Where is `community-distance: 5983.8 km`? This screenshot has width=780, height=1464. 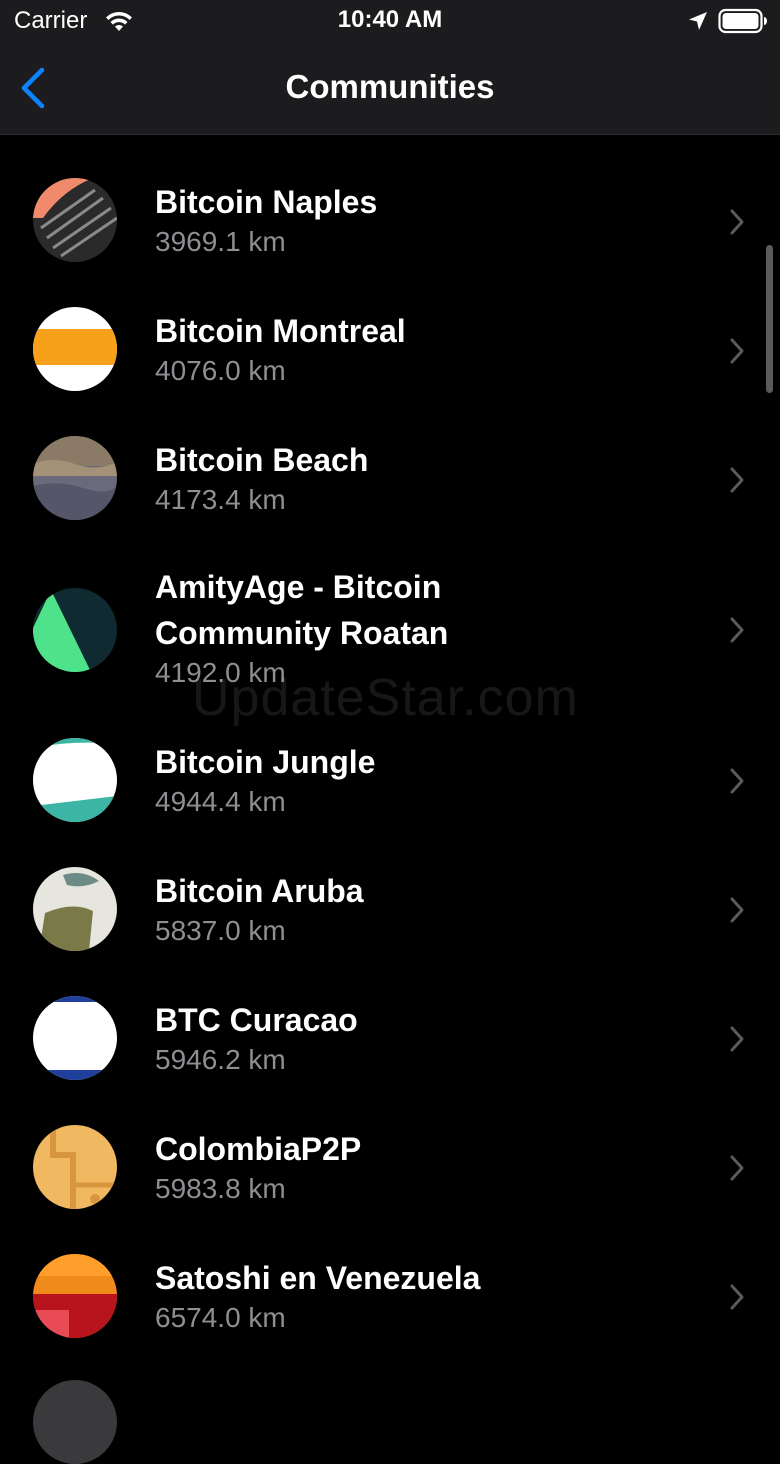 community-distance: 5983.8 km is located at coordinates (220, 1188).